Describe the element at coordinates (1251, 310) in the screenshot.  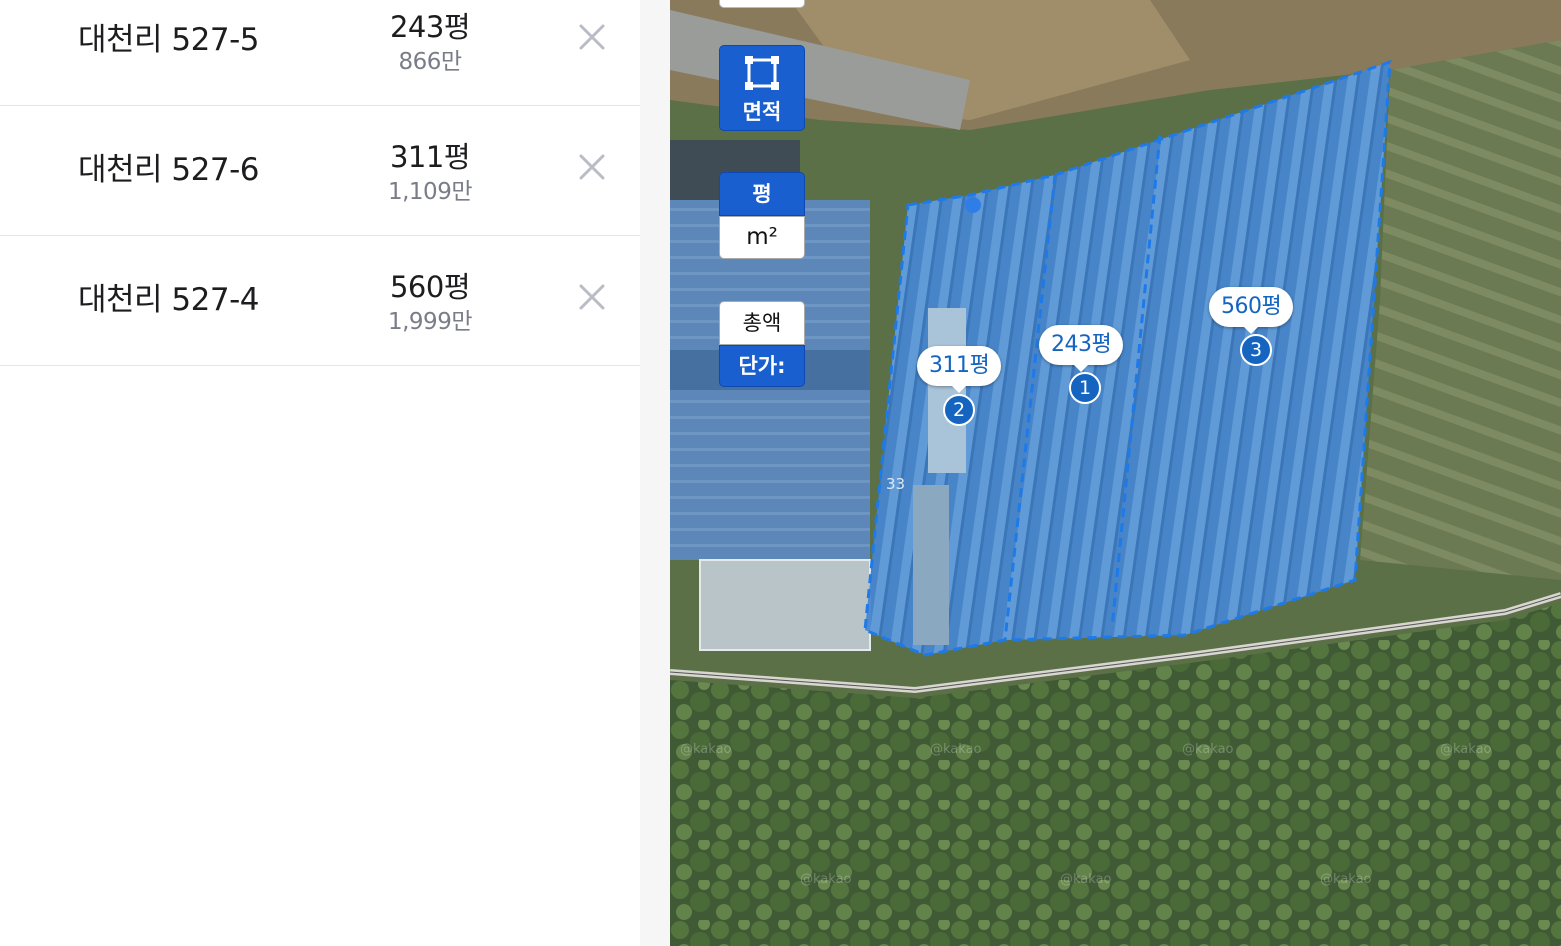
I see `parcel-area-label: 560평` at that location.